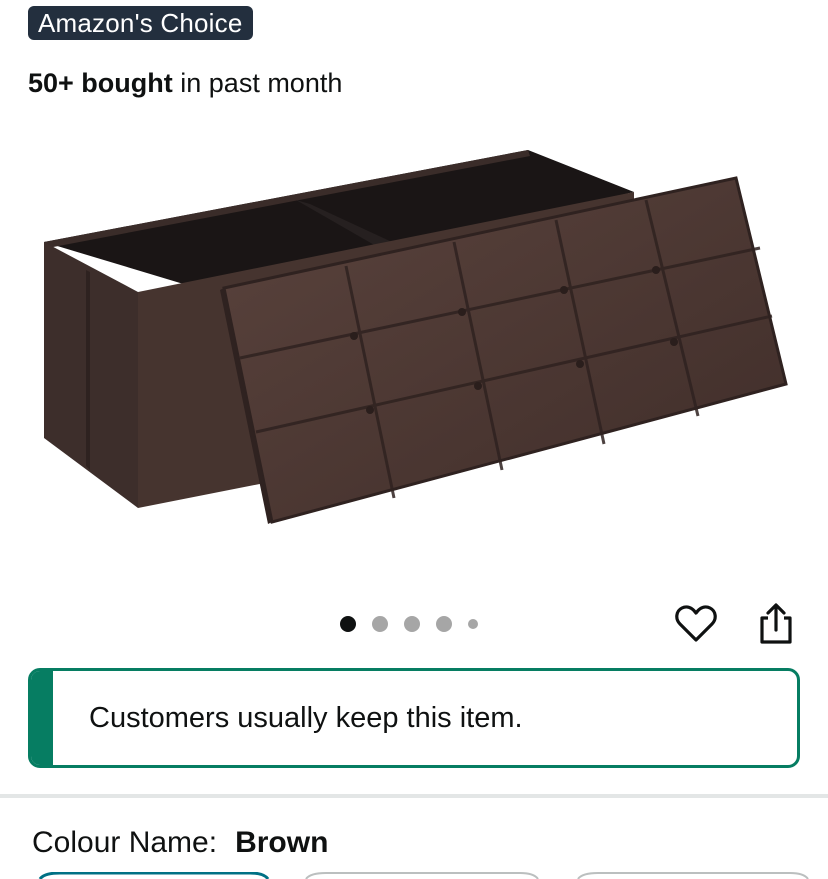  I want to click on add-to-wishlist-button, so click(696, 624).